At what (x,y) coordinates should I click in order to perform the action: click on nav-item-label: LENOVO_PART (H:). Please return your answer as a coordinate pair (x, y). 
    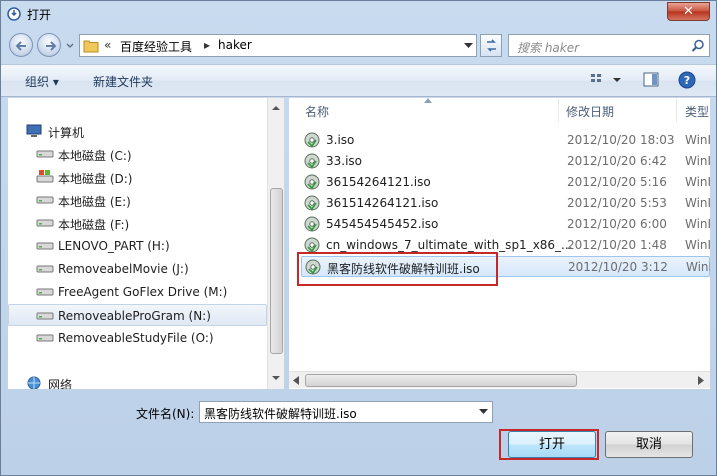
    Looking at the image, I should click on (114, 246).